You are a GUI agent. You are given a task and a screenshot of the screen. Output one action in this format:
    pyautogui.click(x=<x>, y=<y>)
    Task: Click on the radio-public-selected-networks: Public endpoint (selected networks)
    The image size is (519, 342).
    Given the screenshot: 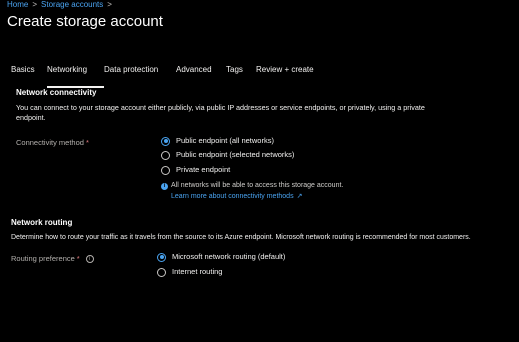 What is the action you would take?
    pyautogui.click(x=227, y=155)
    